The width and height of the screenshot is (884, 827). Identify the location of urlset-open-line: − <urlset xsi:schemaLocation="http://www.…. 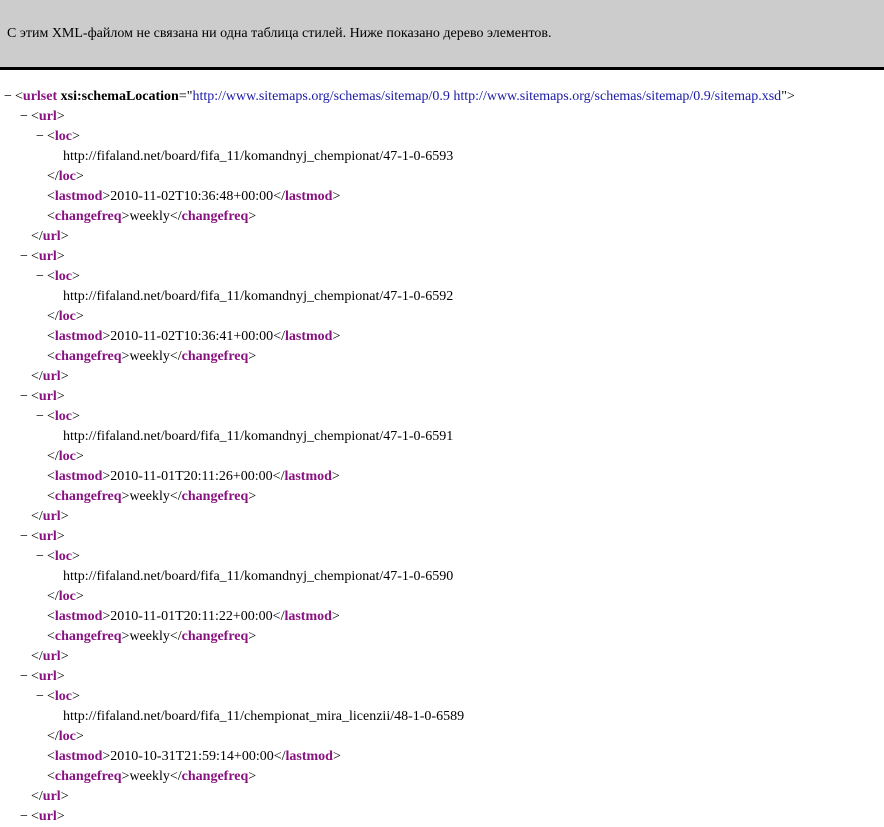
(442, 97).